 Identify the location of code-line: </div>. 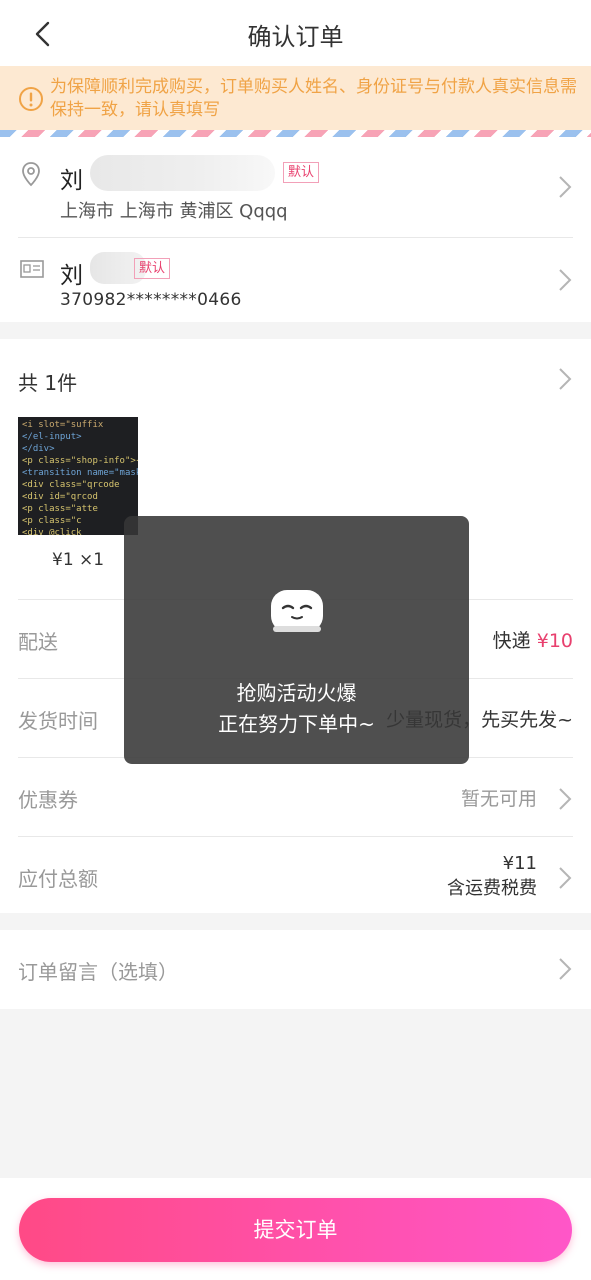
(38, 449).